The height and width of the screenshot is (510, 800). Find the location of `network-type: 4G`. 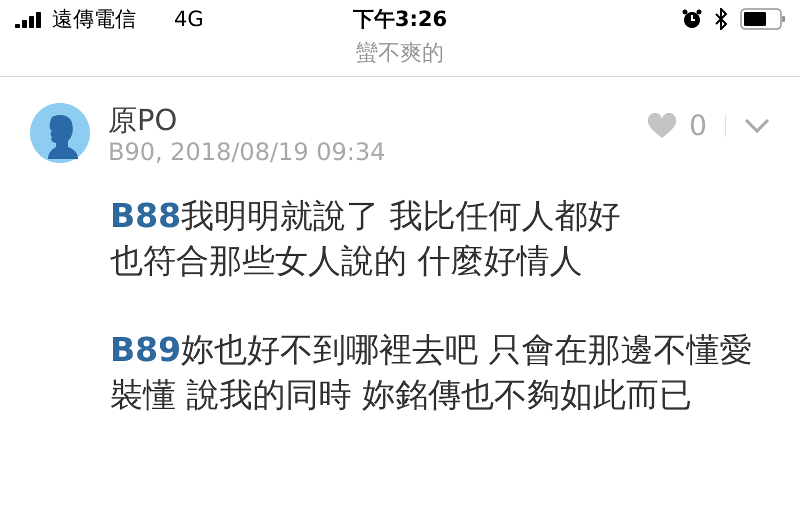

network-type: 4G is located at coordinates (189, 19).